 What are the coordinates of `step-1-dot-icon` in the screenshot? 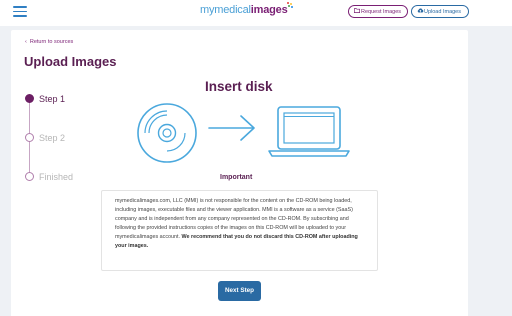 It's located at (29, 98).